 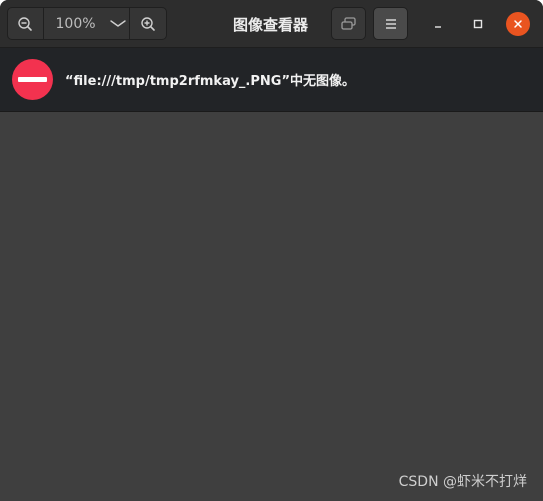 I want to click on minimize-button, so click(x=438, y=24).